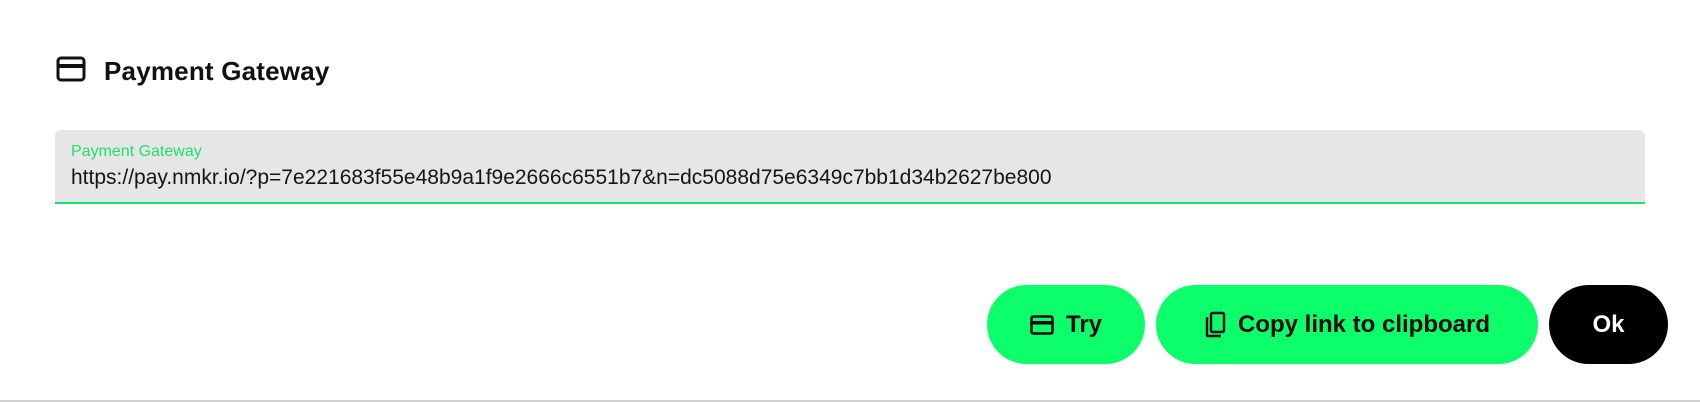 This screenshot has width=1700, height=402. I want to click on dialog-actions: Try Copy link to clipboard Ok, so click(1327, 324).